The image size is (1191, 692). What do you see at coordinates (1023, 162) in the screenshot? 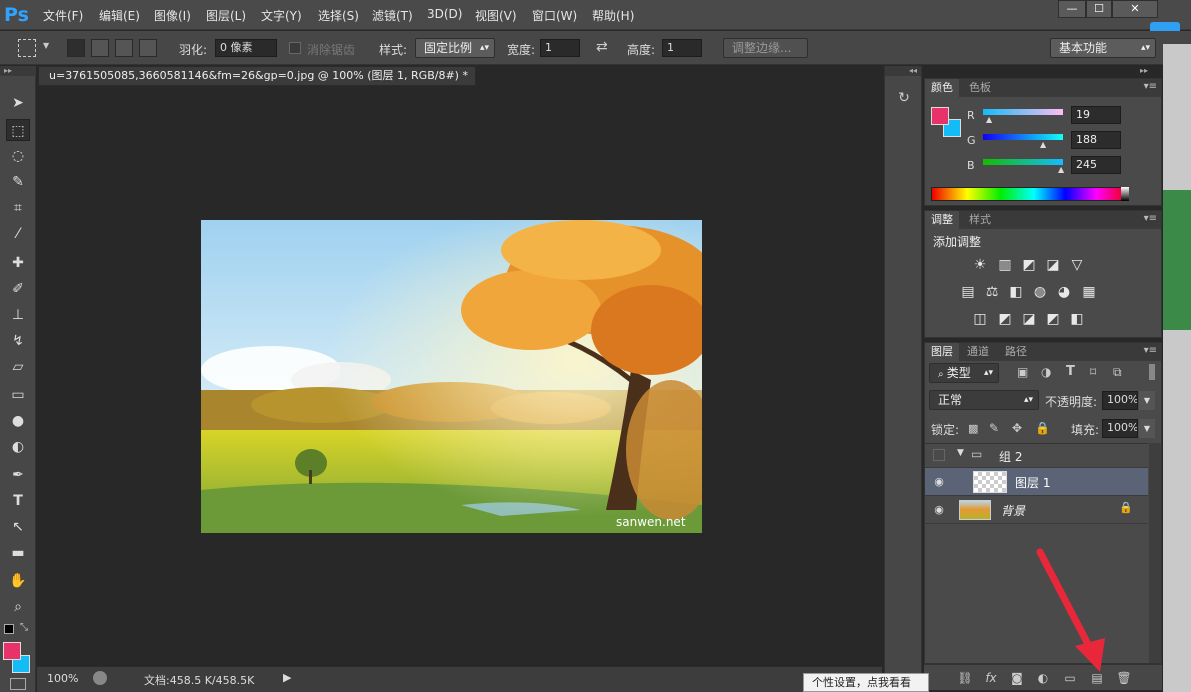
I see `b-slider` at bounding box center [1023, 162].